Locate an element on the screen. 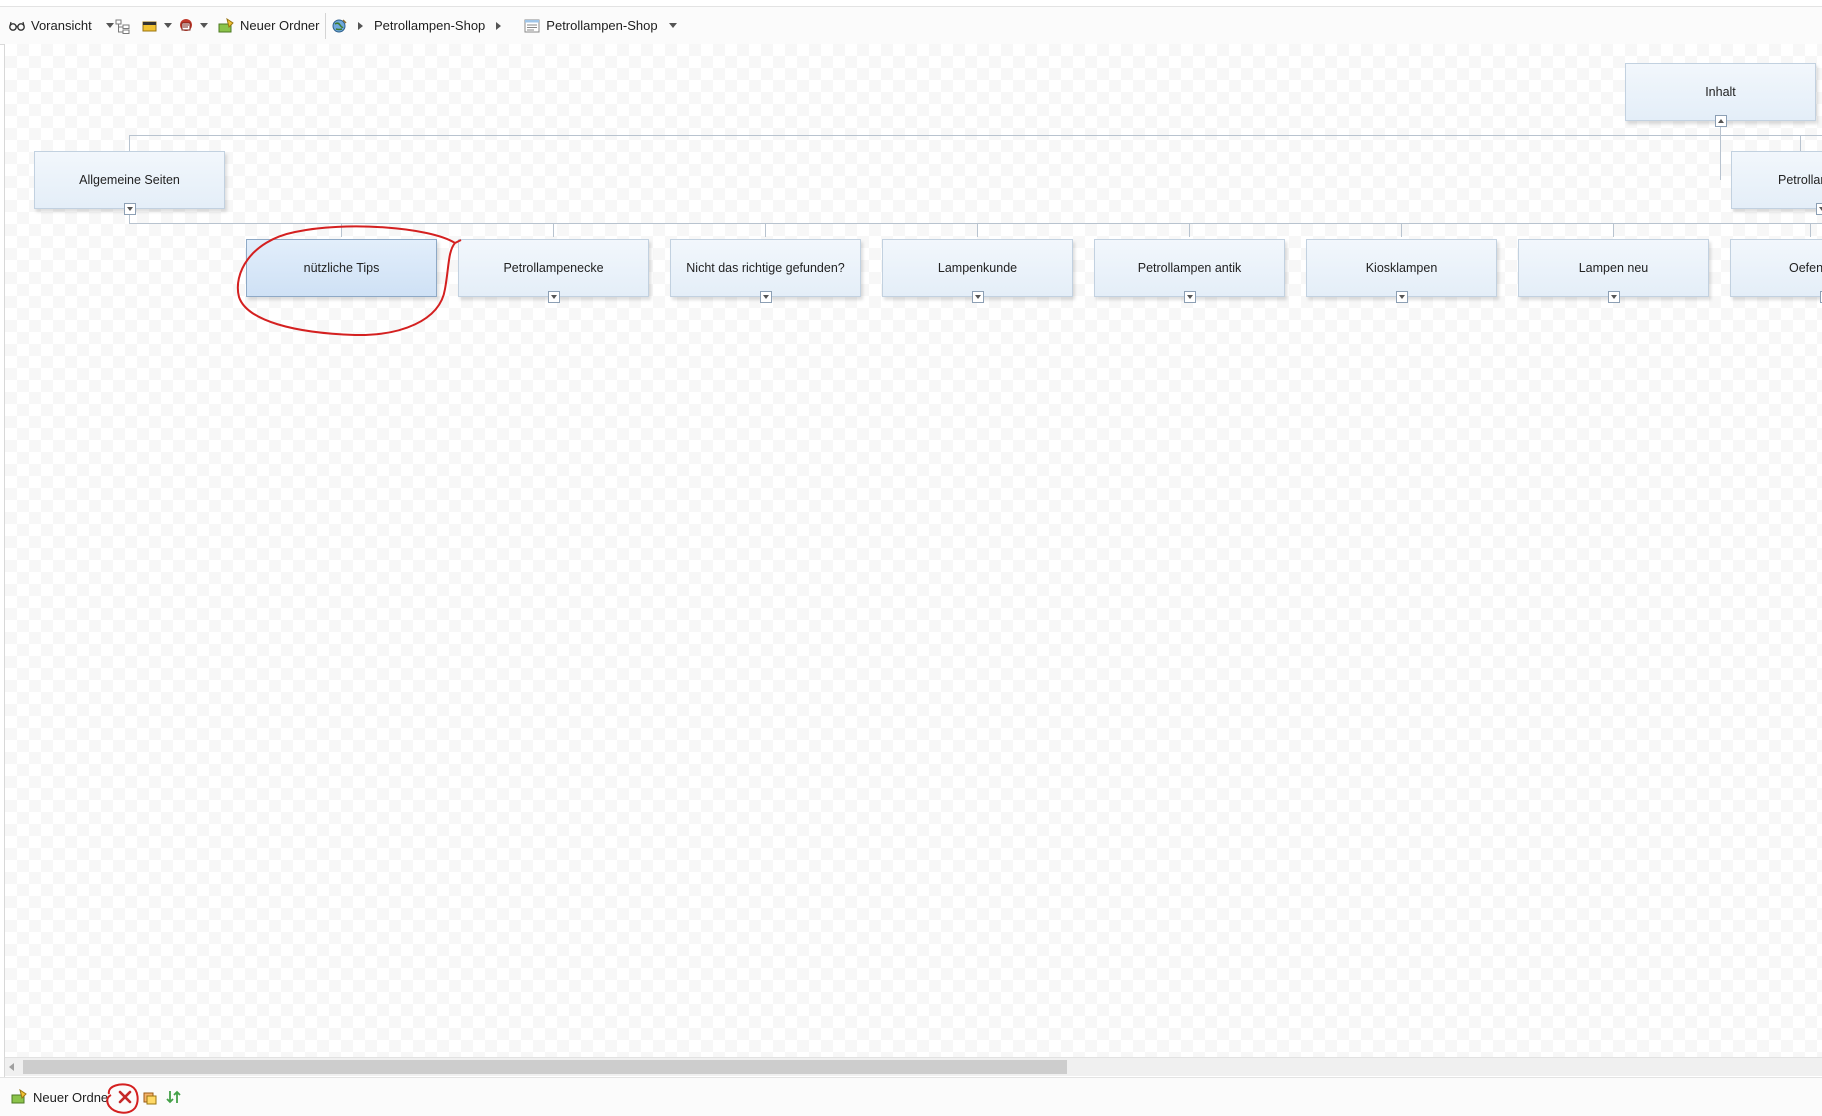 The image size is (1822, 1116). tree-node-lampen-neu: Lampen neu is located at coordinates (1613, 268).